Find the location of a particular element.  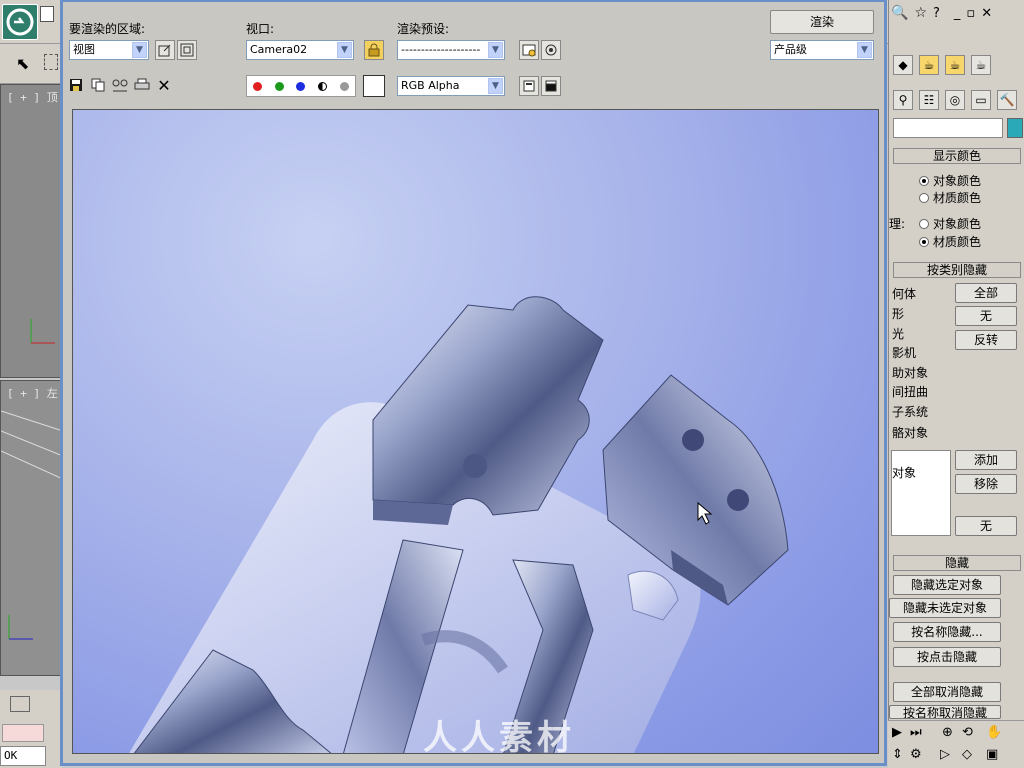

minimize-icon: _ is located at coordinates (957, 13).